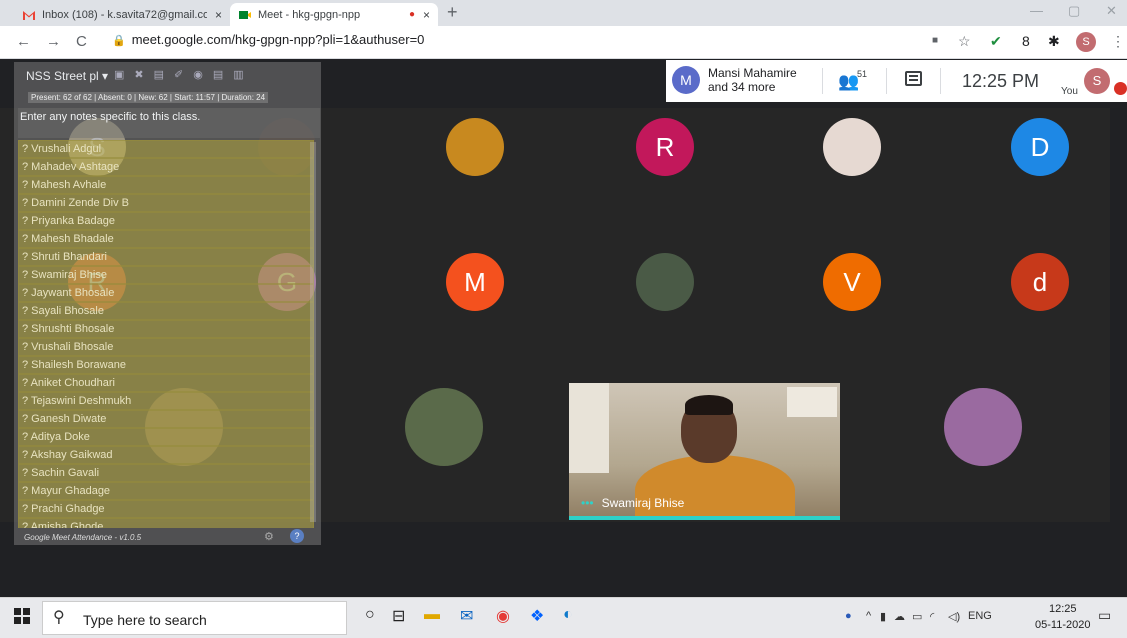 The height and width of the screenshot is (638, 1127). I want to click on student-row: ? Sayali Bhosale, so click(166, 311).